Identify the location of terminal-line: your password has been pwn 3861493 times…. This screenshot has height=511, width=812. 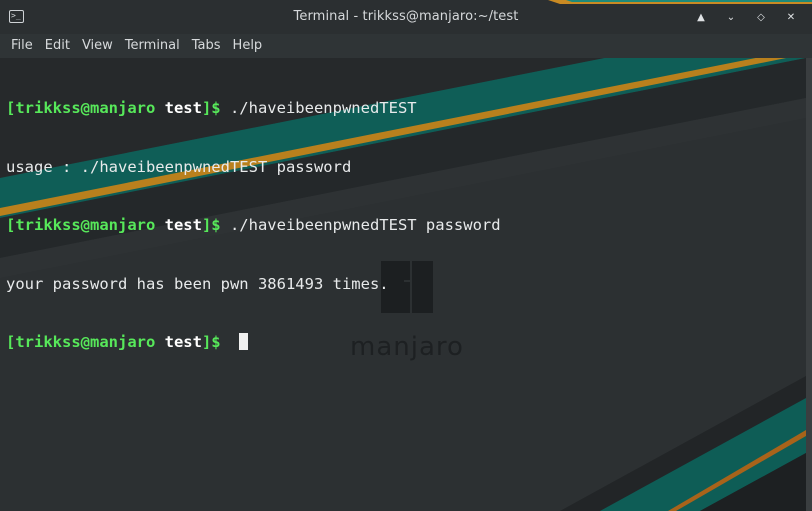
(253, 285).